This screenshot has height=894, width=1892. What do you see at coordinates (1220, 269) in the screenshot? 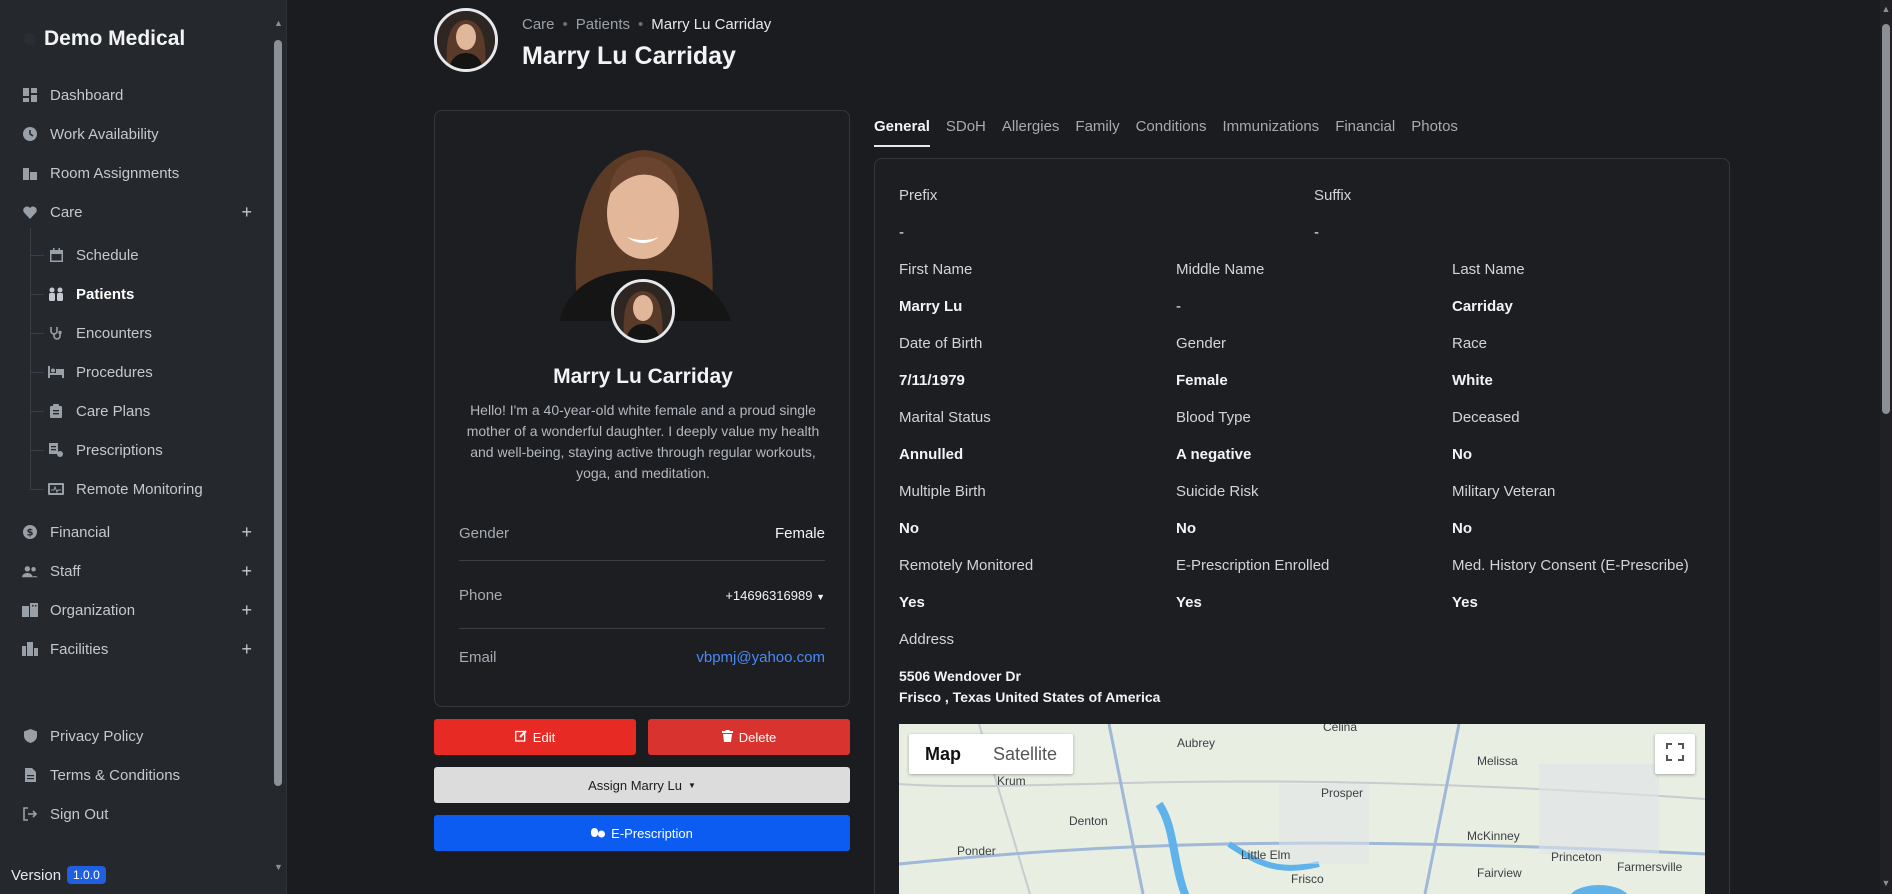
I see `middle-name-label: Middle Name` at bounding box center [1220, 269].